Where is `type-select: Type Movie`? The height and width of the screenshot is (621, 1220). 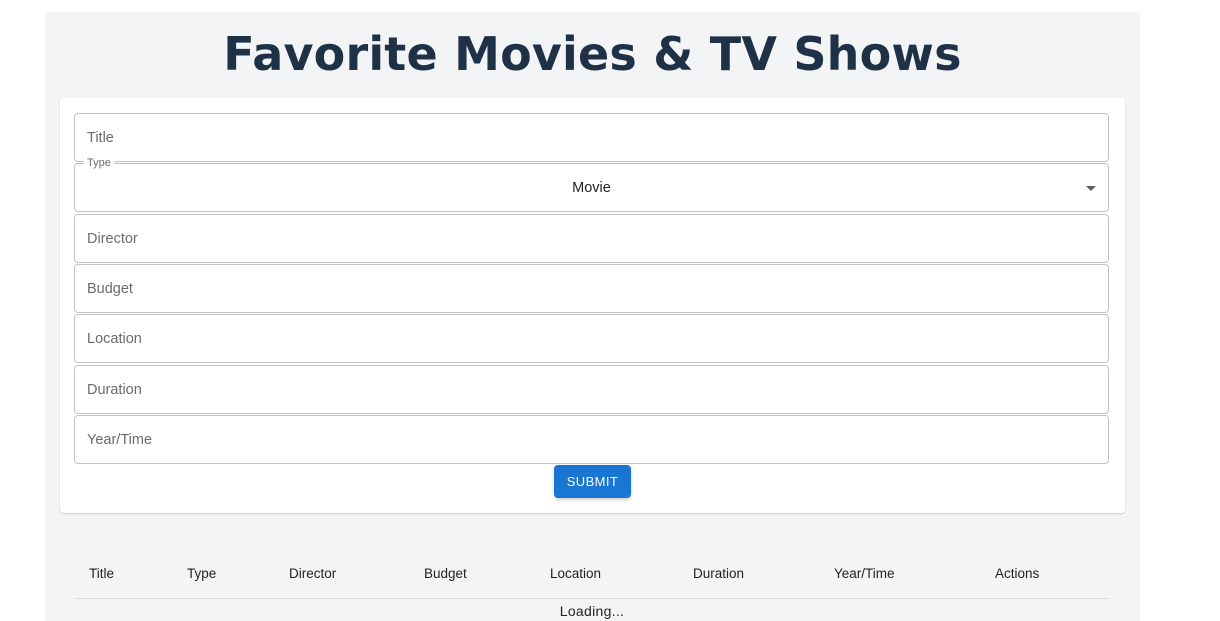 type-select: Type Movie is located at coordinates (591, 184).